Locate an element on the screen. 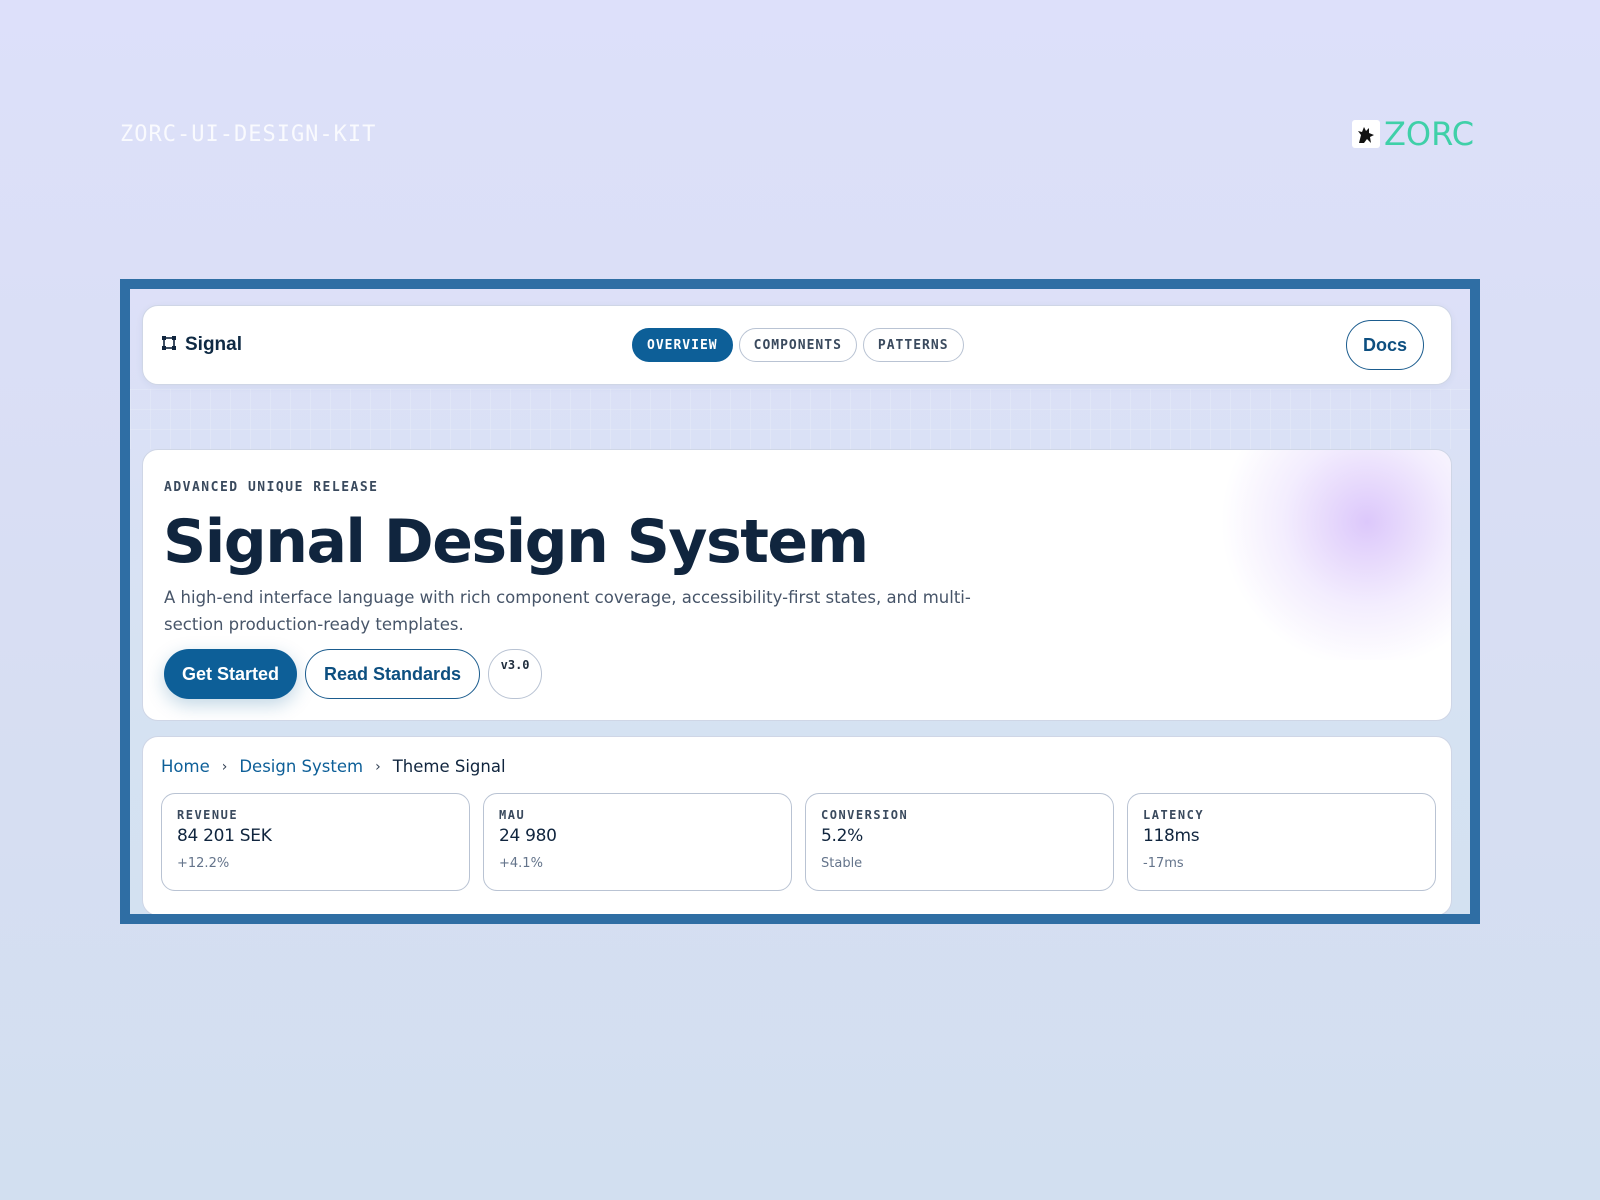 This screenshot has width=1600, height=1200. breadcrumb: Home › Design System › Theme Signal is located at coordinates (333, 766).